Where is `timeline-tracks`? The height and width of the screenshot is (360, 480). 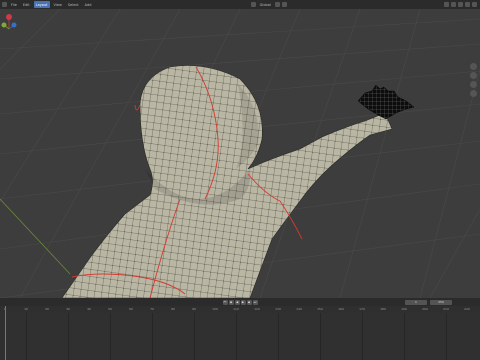
timeline-tracks is located at coordinates (240, 336).